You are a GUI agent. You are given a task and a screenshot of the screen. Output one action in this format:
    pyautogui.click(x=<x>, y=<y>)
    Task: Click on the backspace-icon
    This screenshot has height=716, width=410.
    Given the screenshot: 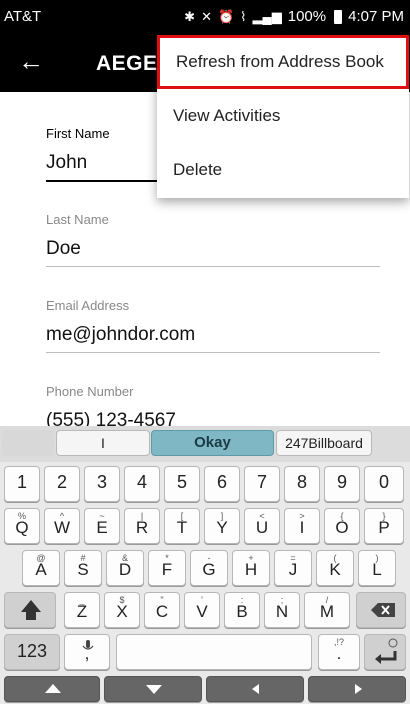 What is the action you would take?
    pyautogui.click(x=383, y=610)
    